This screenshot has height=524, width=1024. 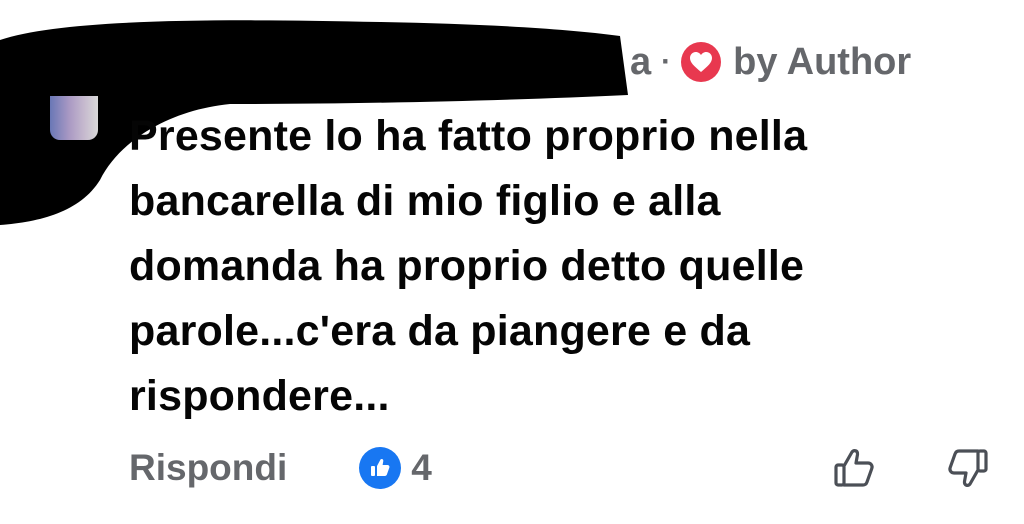 I want to click on thumbs-up-icon, so click(x=855, y=468).